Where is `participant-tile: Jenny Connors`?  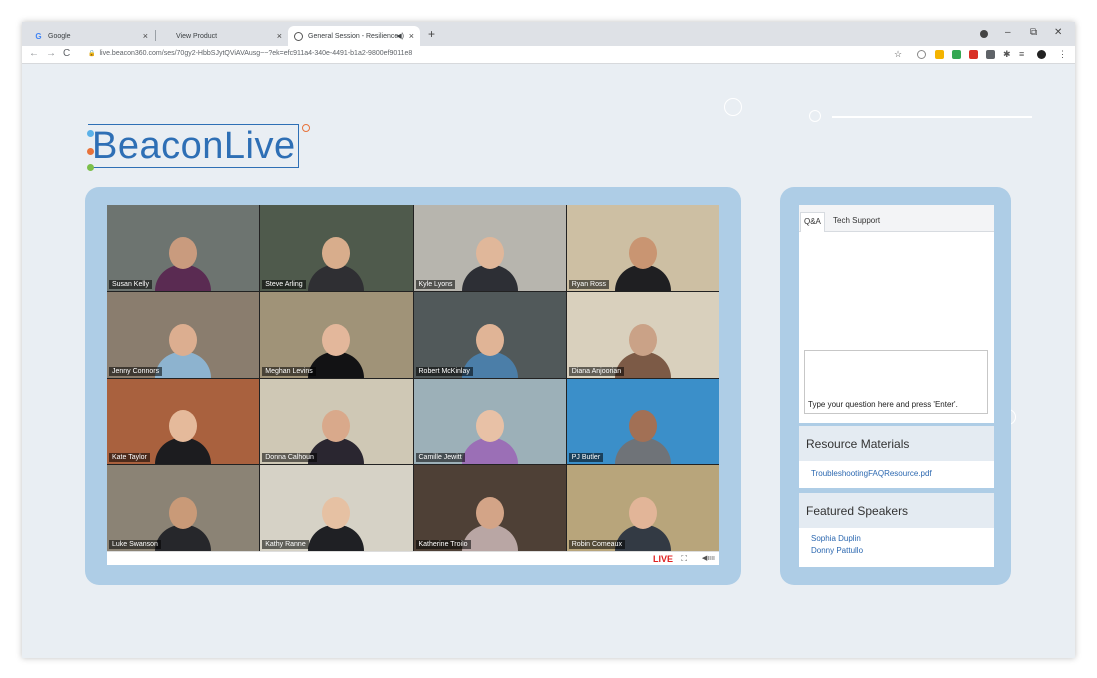
participant-tile: Jenny Connors is located at coordinates (183, 334).